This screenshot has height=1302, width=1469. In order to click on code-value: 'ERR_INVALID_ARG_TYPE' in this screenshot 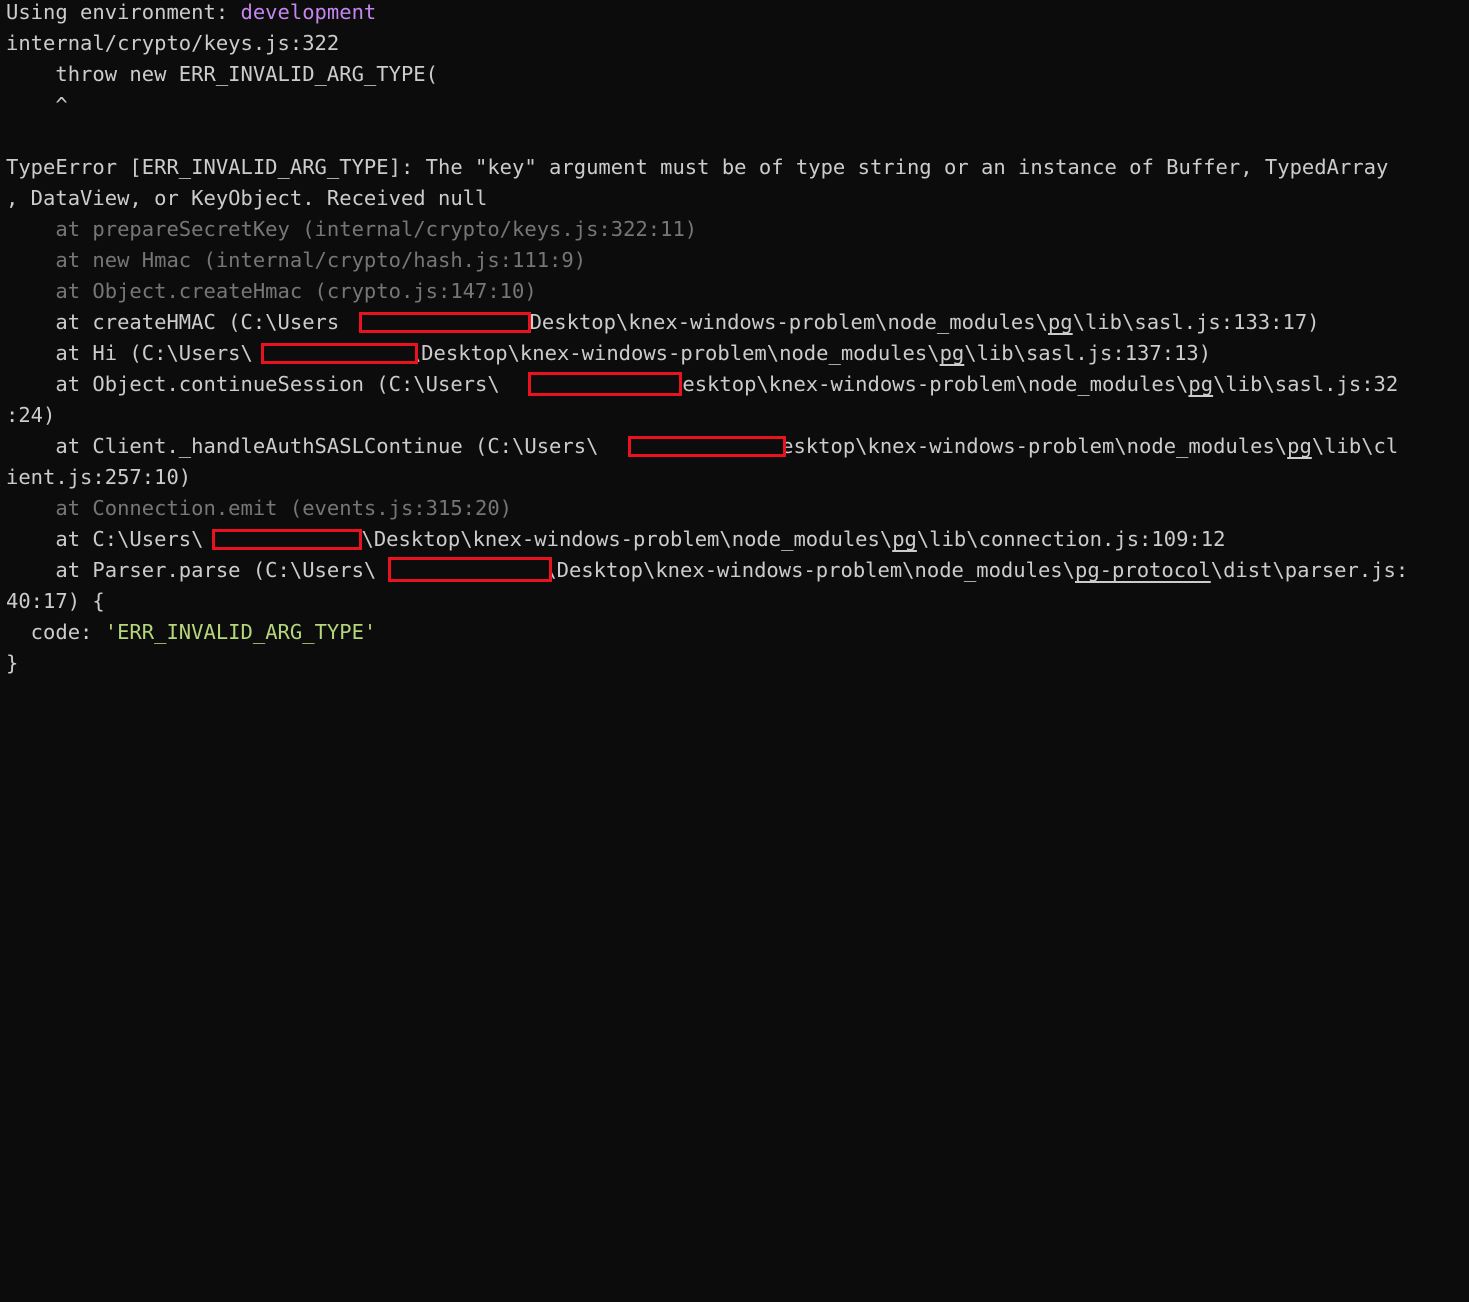, I will do `click(240, 632)`.